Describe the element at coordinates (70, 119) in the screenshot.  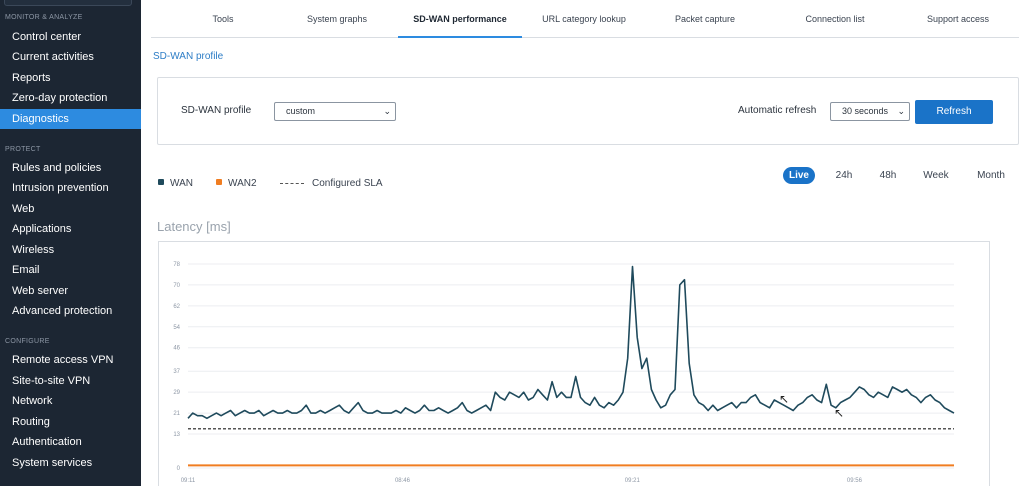
I see `sidebar-item-diagnostics: Diagnostics` at that location.